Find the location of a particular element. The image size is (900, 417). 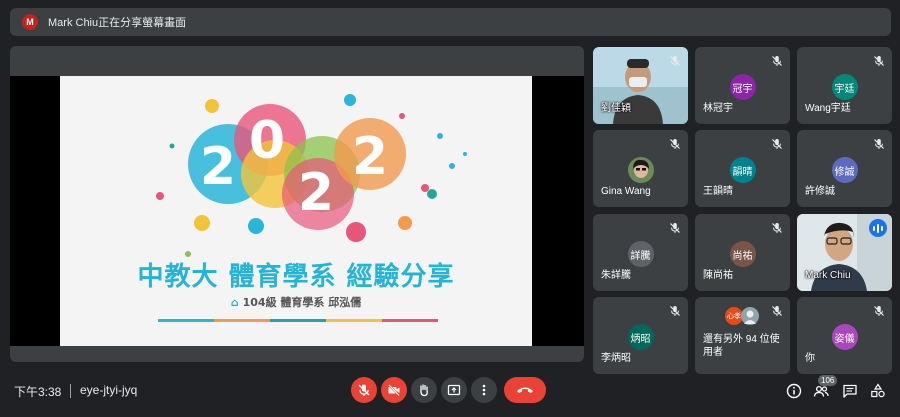

slide-digit-3: 2 is located at coordinates (316, 193).